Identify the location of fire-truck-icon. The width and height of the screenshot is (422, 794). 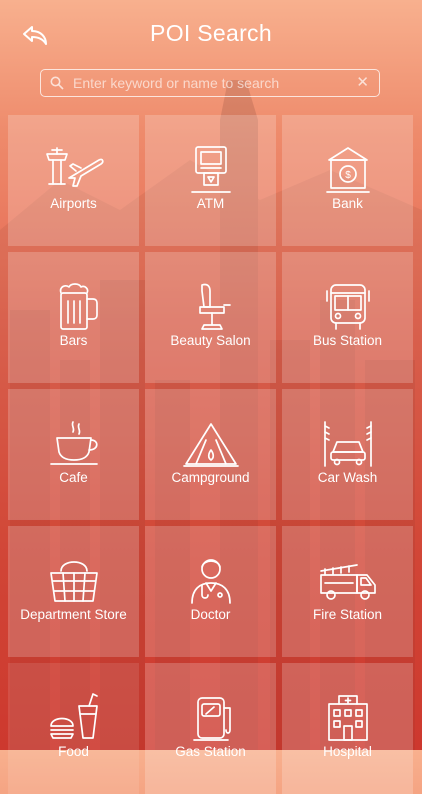
(348, 582).